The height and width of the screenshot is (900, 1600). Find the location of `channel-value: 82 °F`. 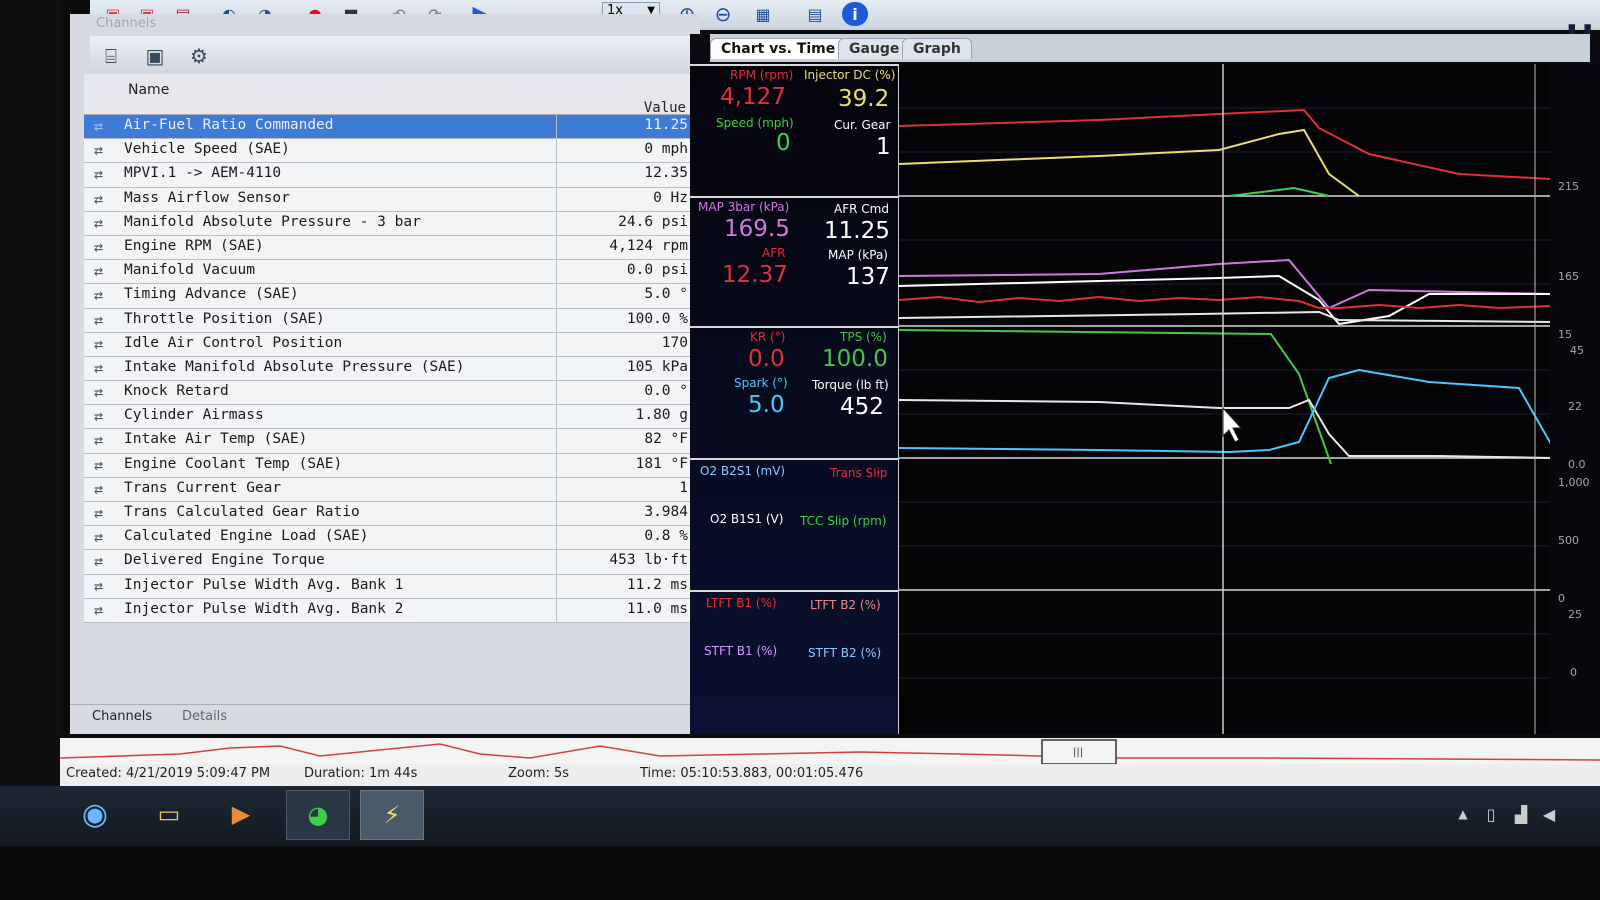

channel-value: 82 °F is located at coordinates (666, 439).